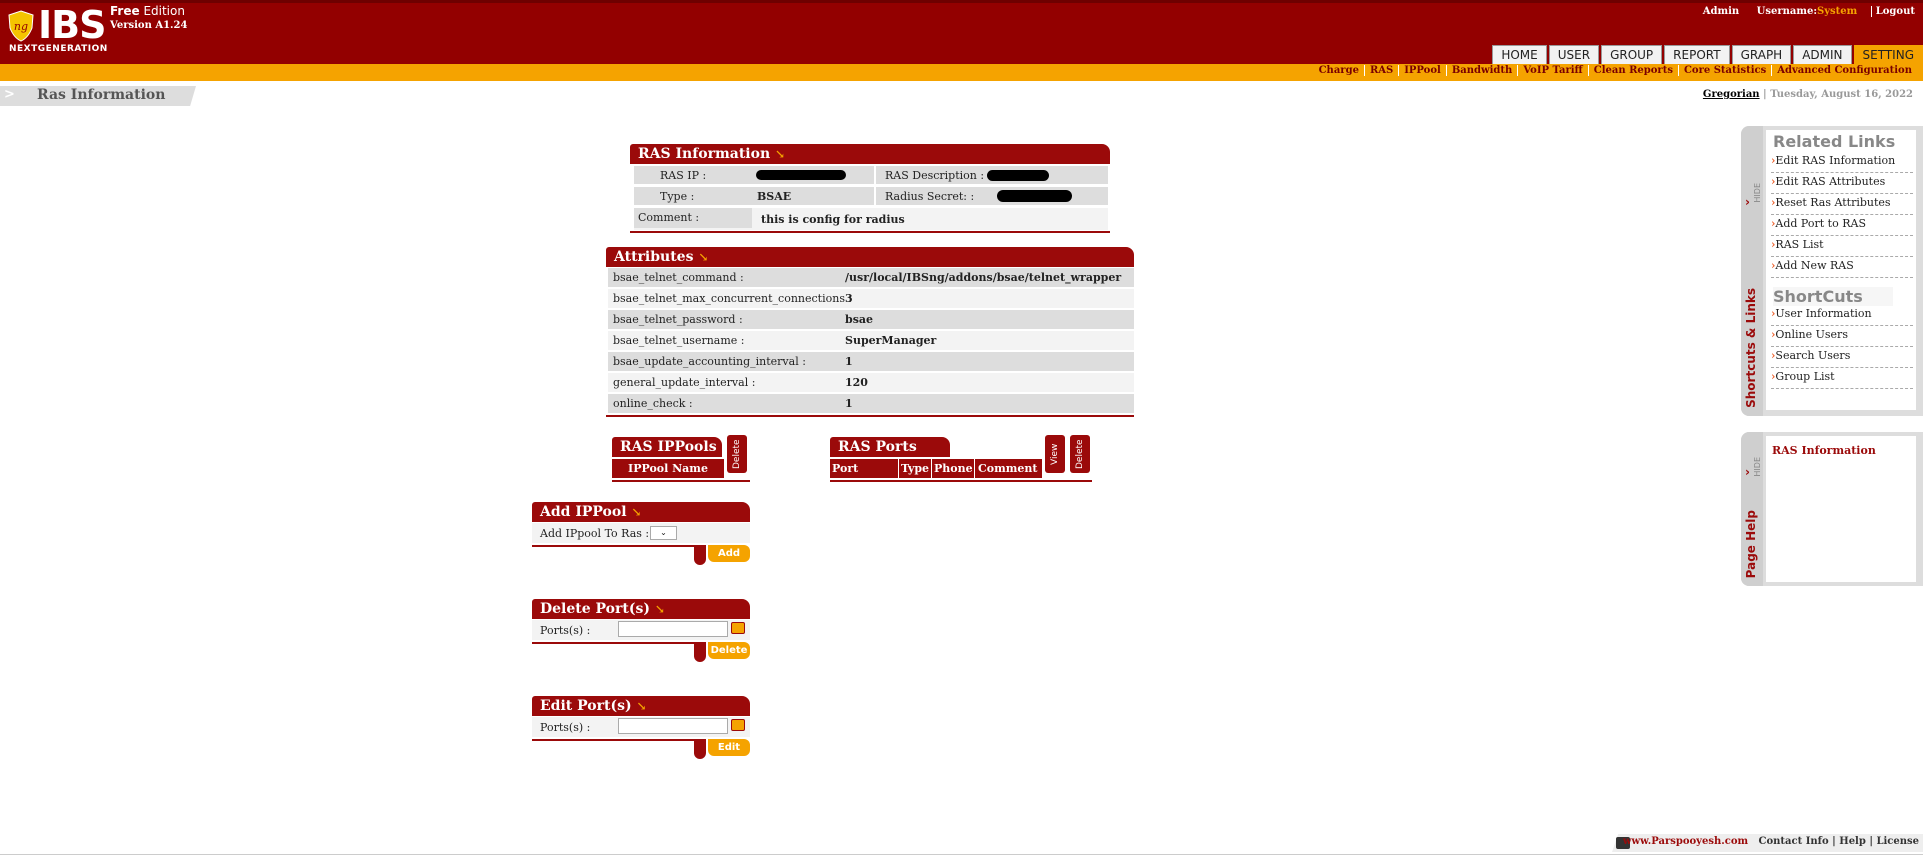 The height and width of the screenshot is (866, 1923). I want to click on related-link-ras-list: ›RAS List, so click(1842, 247).